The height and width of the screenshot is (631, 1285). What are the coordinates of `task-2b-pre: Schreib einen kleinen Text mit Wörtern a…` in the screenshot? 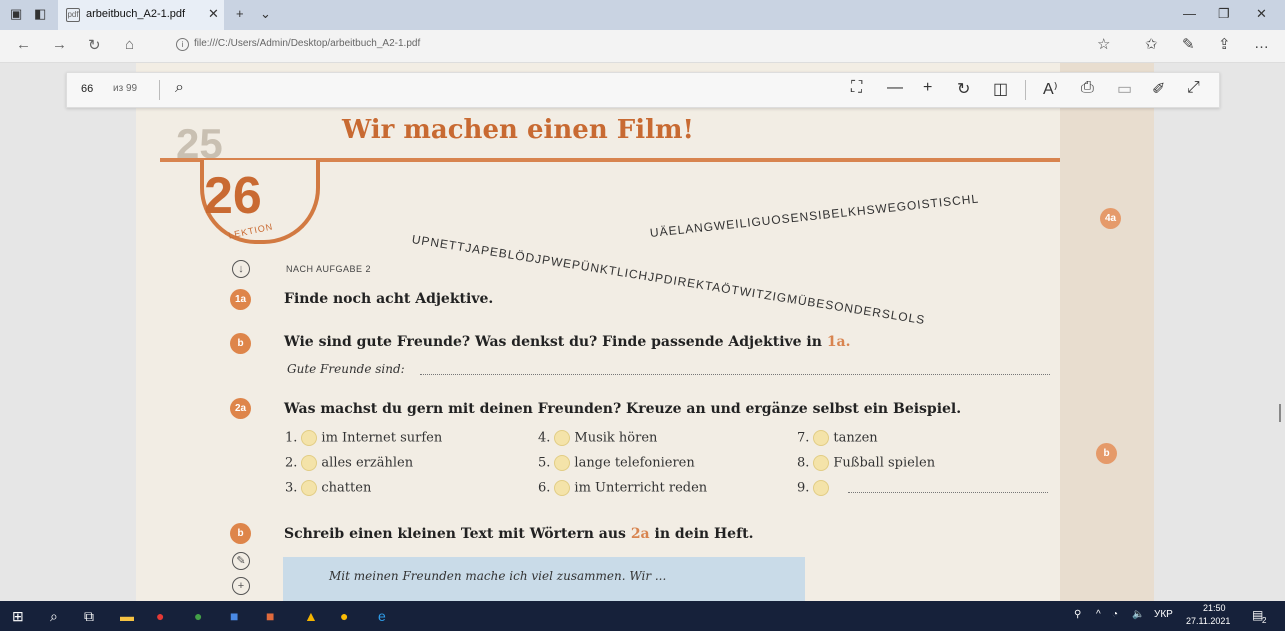 It's located at (455, 534).